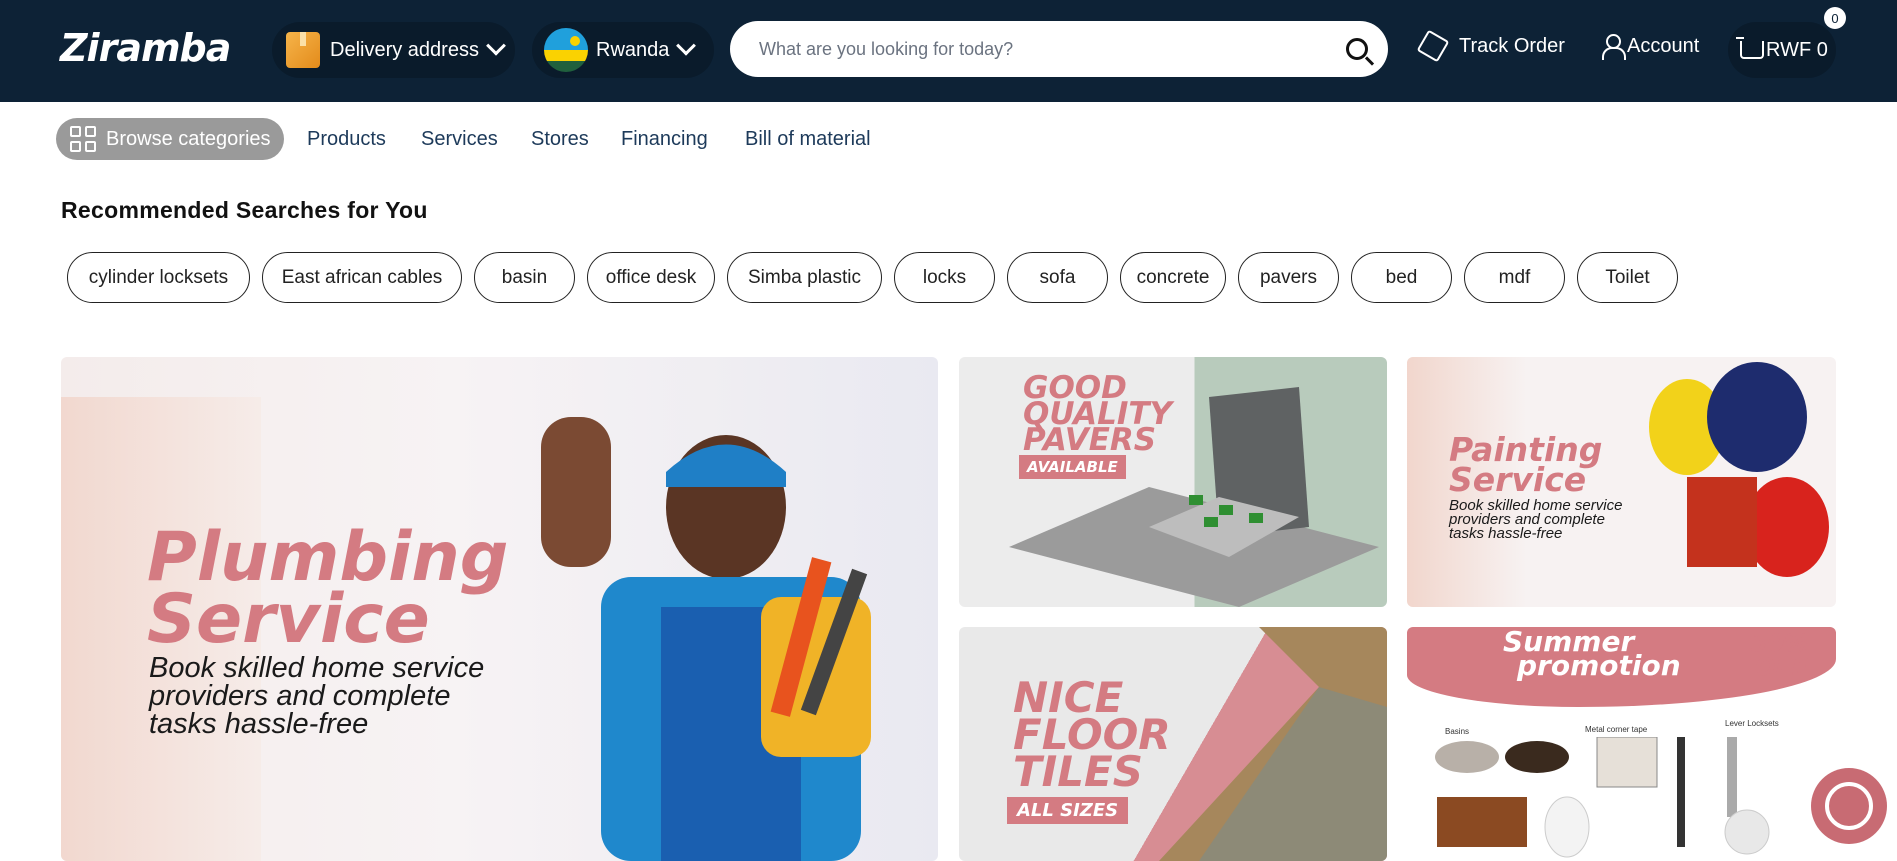  What do you see at coordinates (300, 696) in the screenshot?
I see `banner-copy: providers and complete` at bounding box center [300, 696].